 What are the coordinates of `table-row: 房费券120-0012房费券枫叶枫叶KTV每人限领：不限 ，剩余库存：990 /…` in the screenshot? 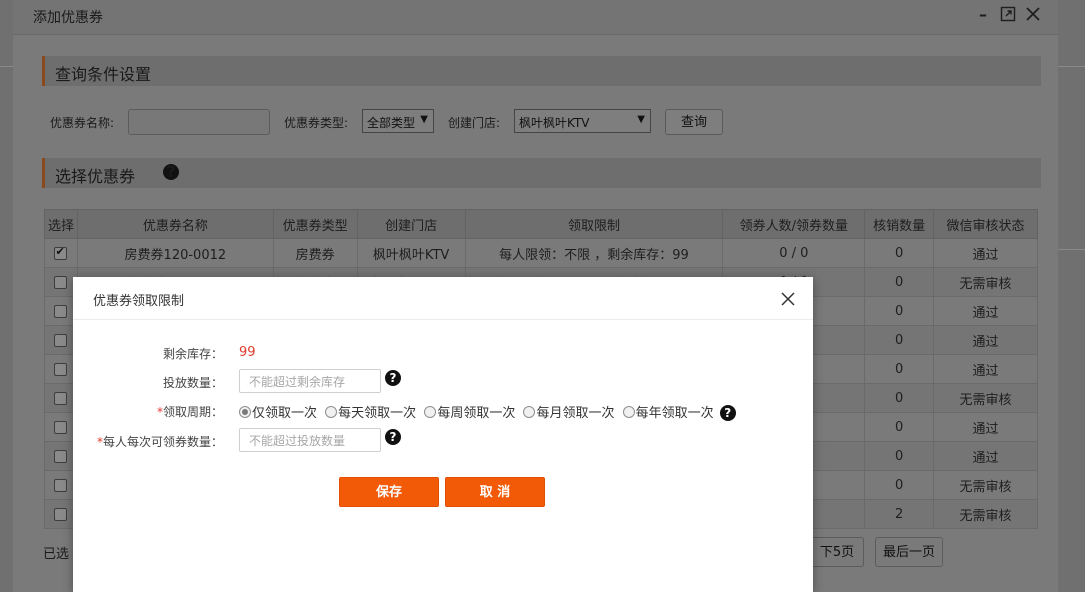 It's located at (541, 253).